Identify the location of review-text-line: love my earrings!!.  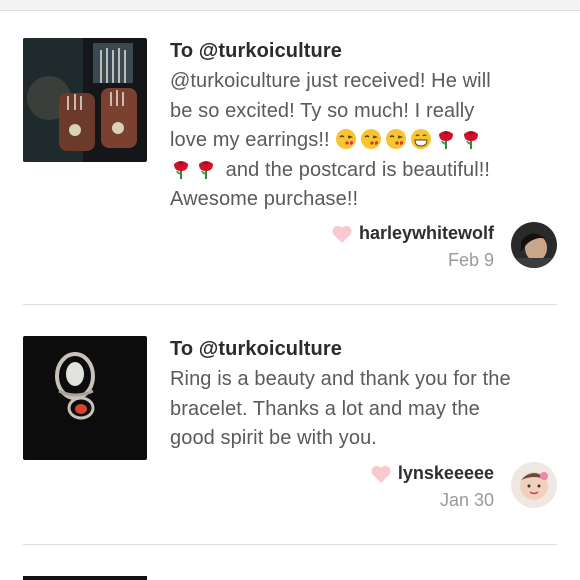
(250, 140).